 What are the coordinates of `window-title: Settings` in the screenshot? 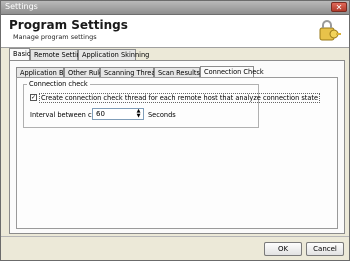 It's located at (21, 6).